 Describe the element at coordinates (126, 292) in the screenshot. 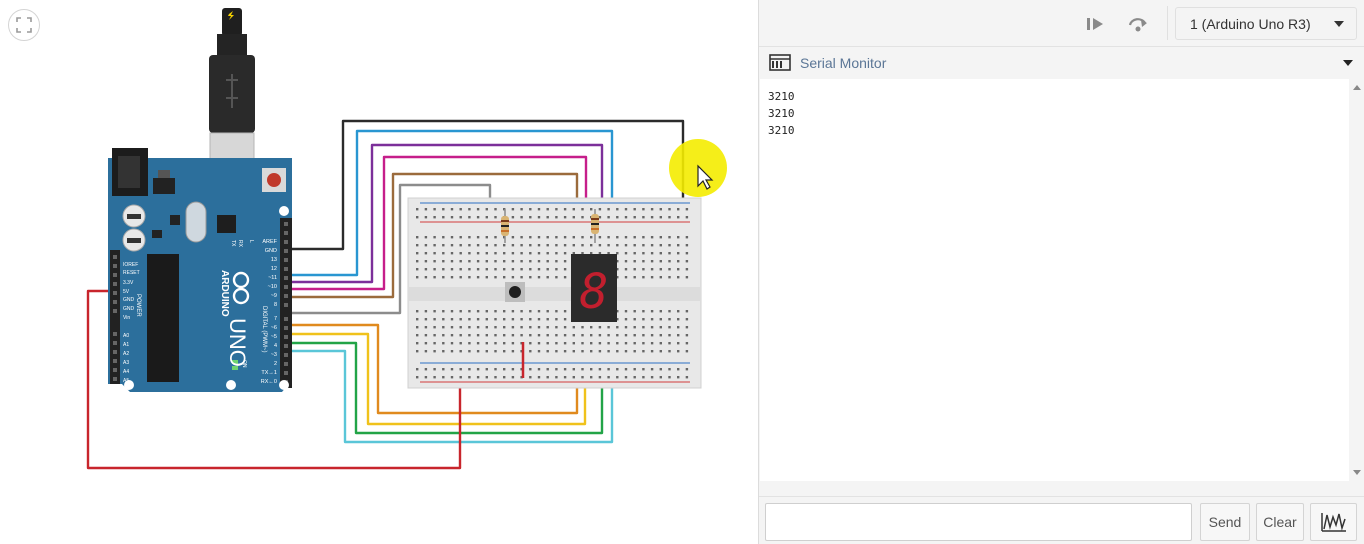

I see `pin-label: 5V` at that location.